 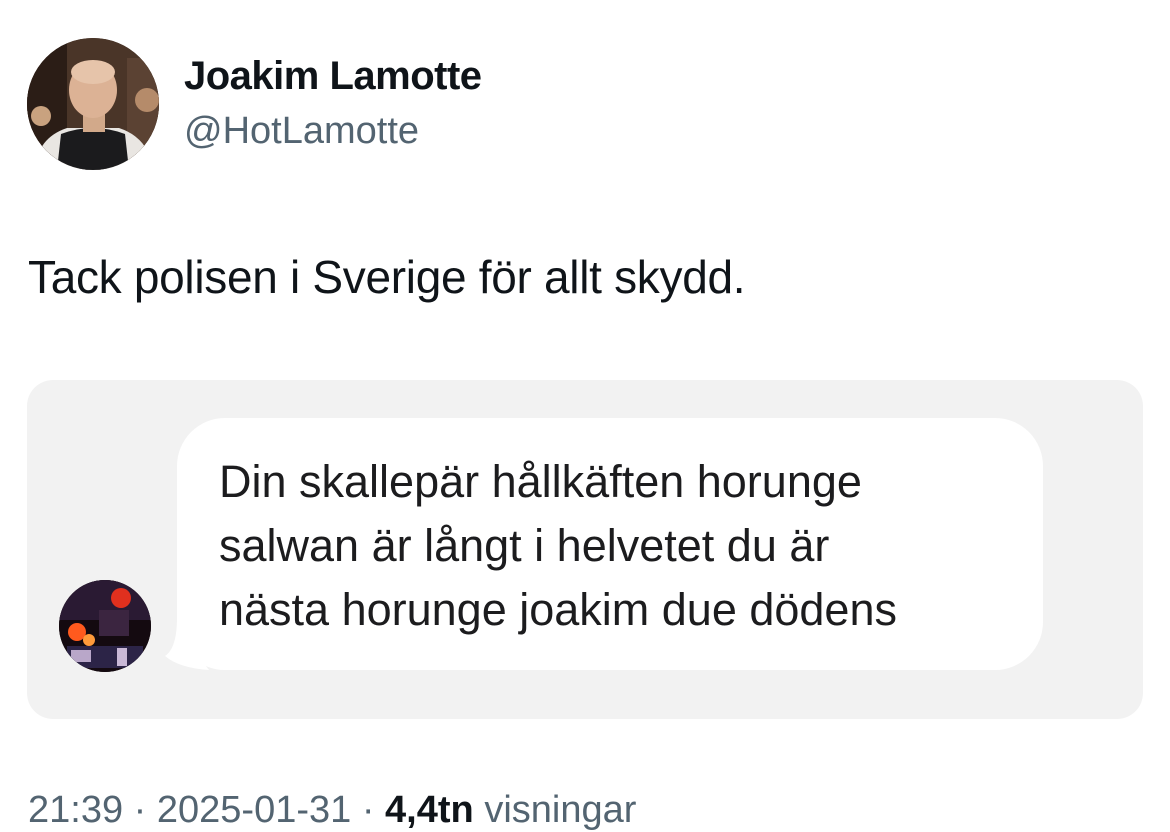 I want to click on views-count: 4,4tn, so click(x=429, y=810).